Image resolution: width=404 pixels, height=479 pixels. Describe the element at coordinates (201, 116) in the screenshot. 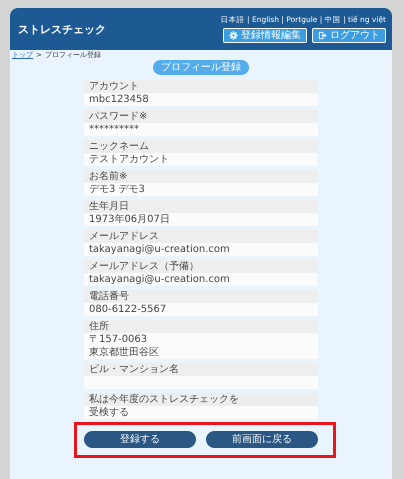

I see `field-label: パスワード※` at that location.